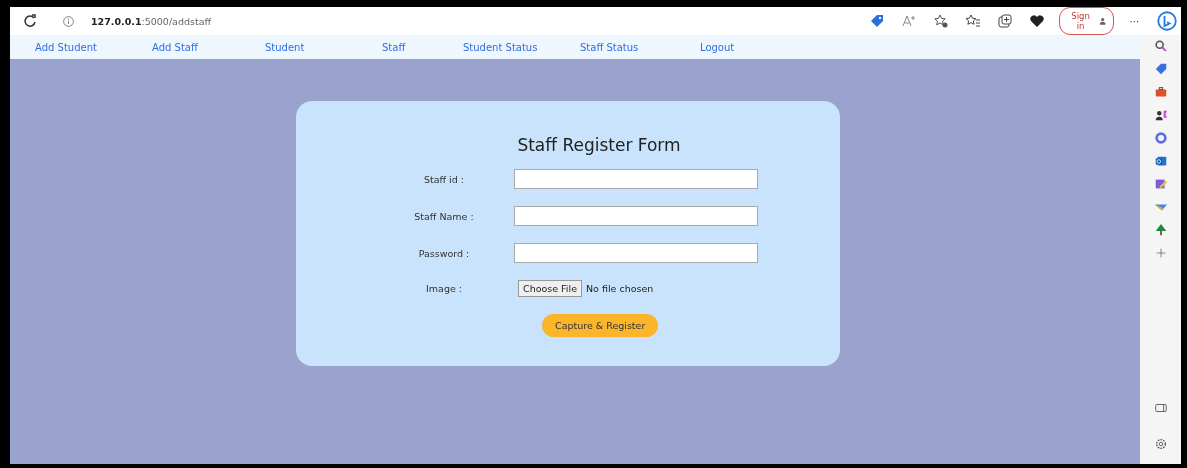  I want to click on sign-in-button: Sign in, so click(1086, 21).